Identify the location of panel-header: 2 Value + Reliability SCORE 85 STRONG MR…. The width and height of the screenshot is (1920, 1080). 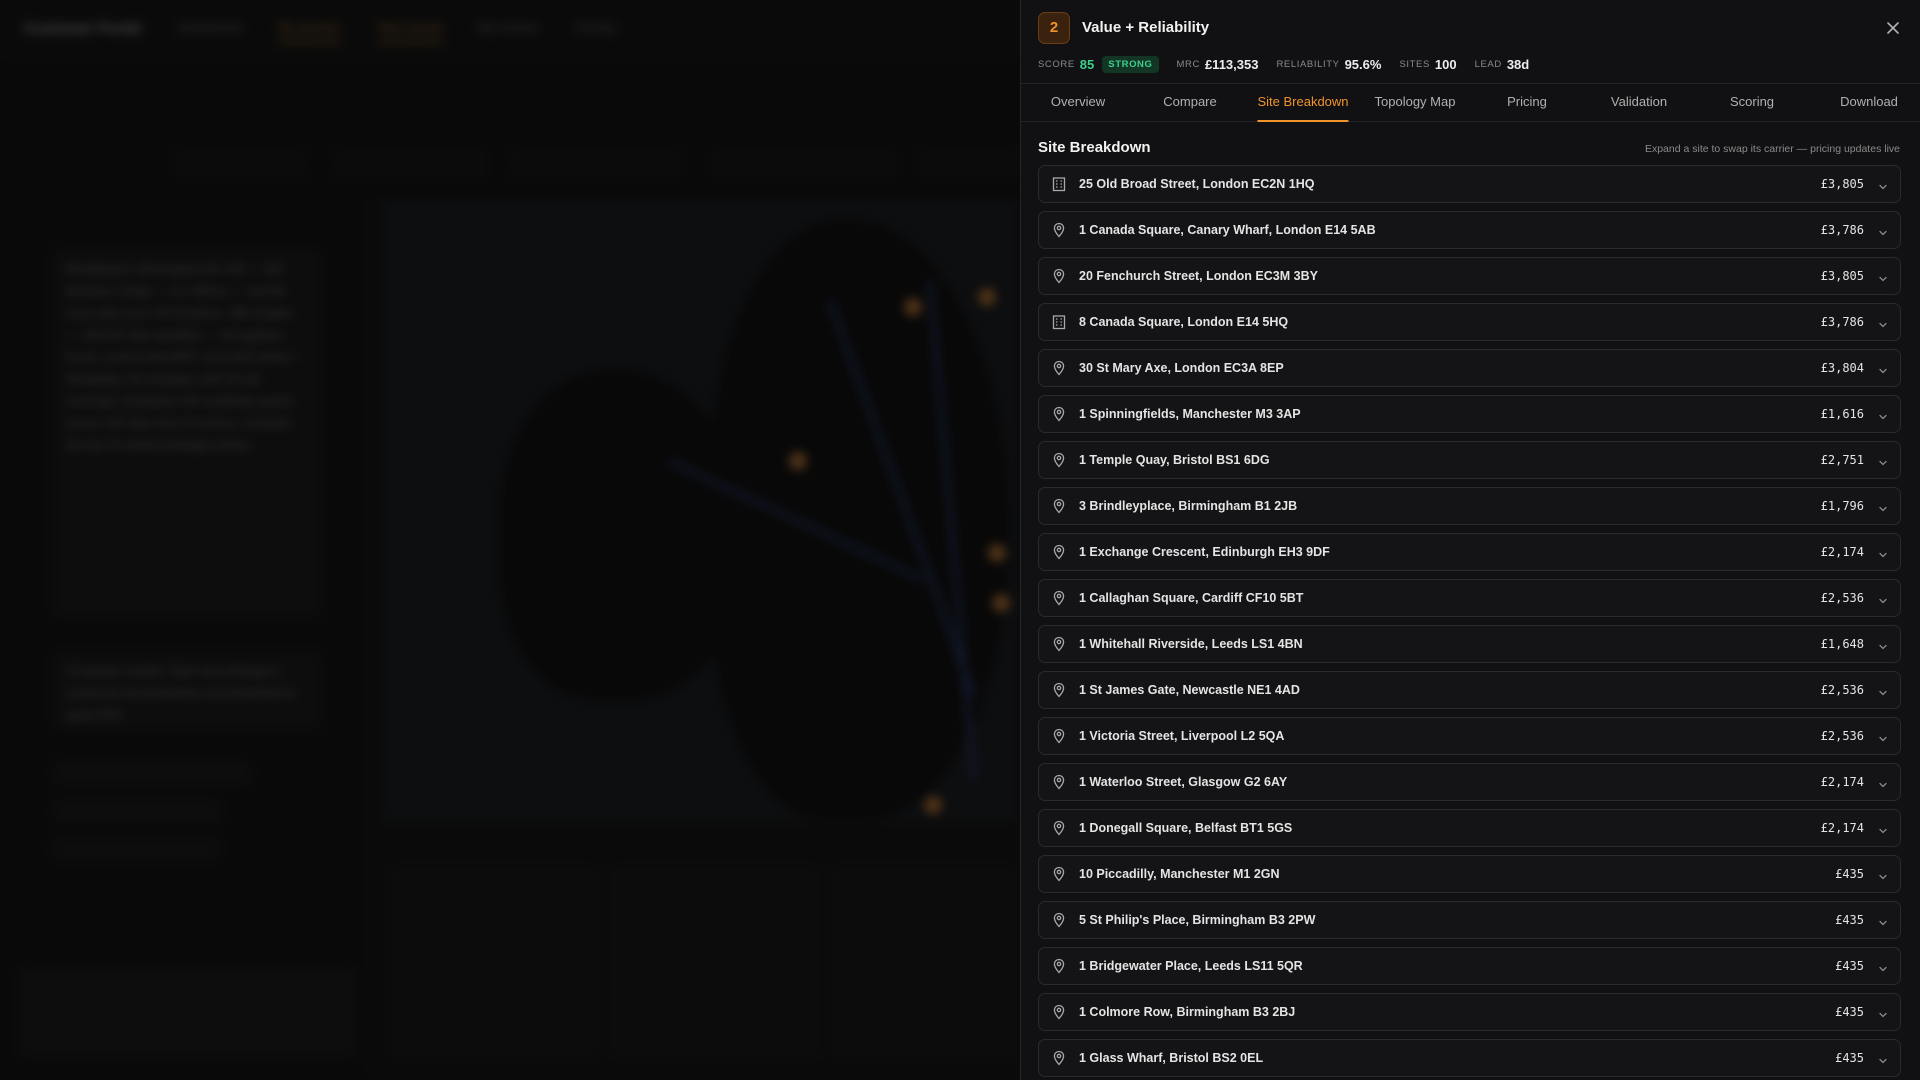
(1470, 42).